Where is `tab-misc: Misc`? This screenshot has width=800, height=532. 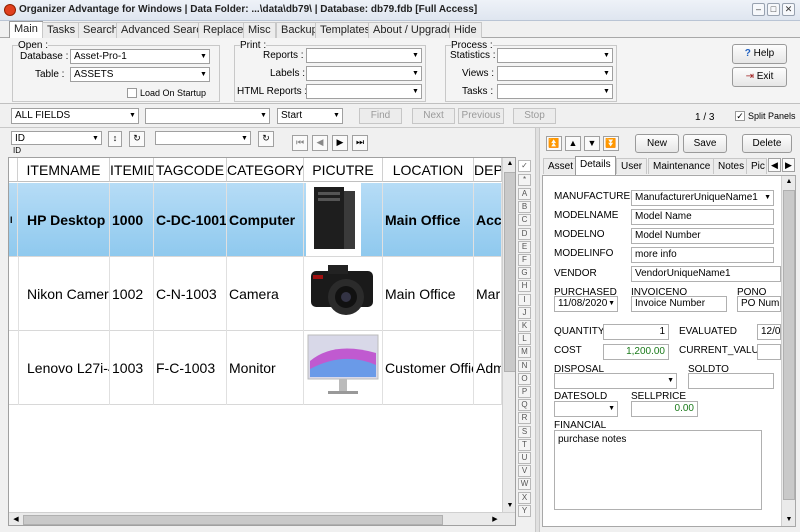
tab-misc: Misc is located at coordinates (259, 30).